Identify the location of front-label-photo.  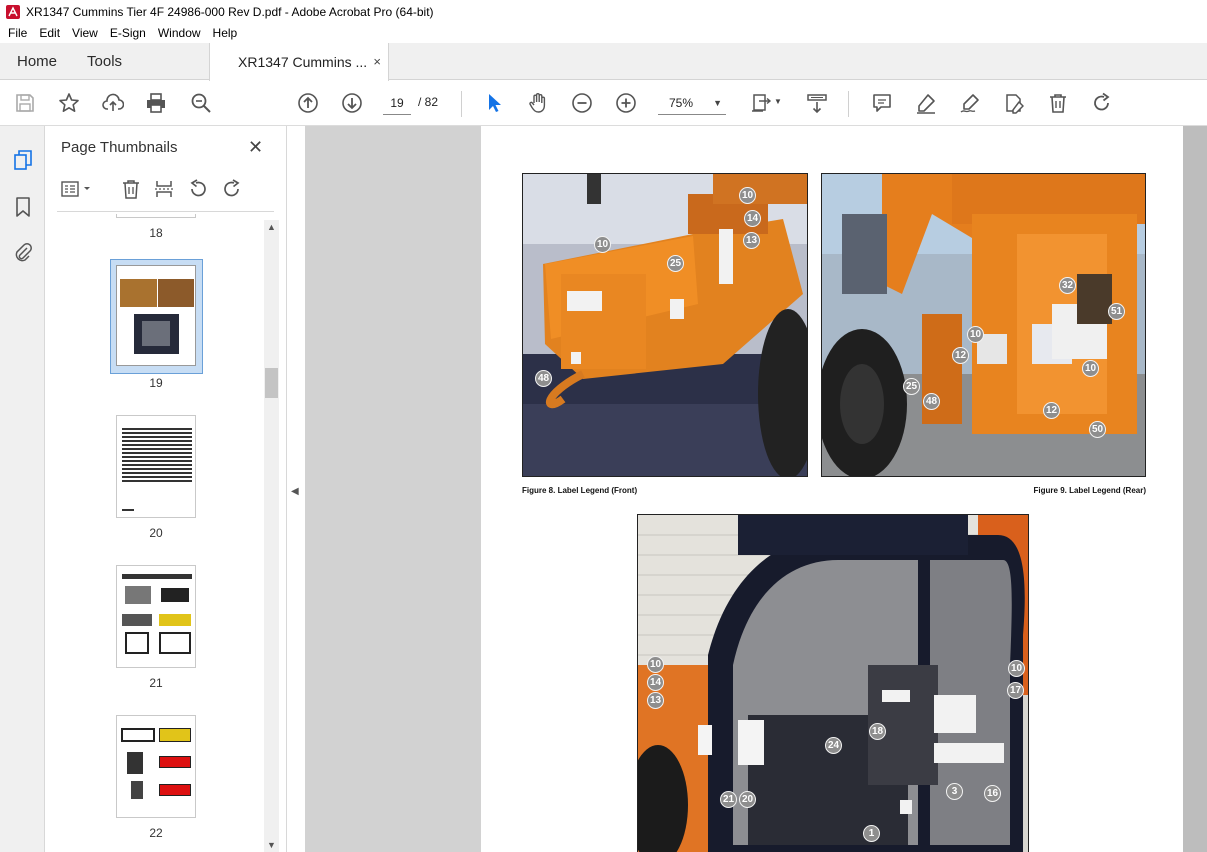
(665, 325).